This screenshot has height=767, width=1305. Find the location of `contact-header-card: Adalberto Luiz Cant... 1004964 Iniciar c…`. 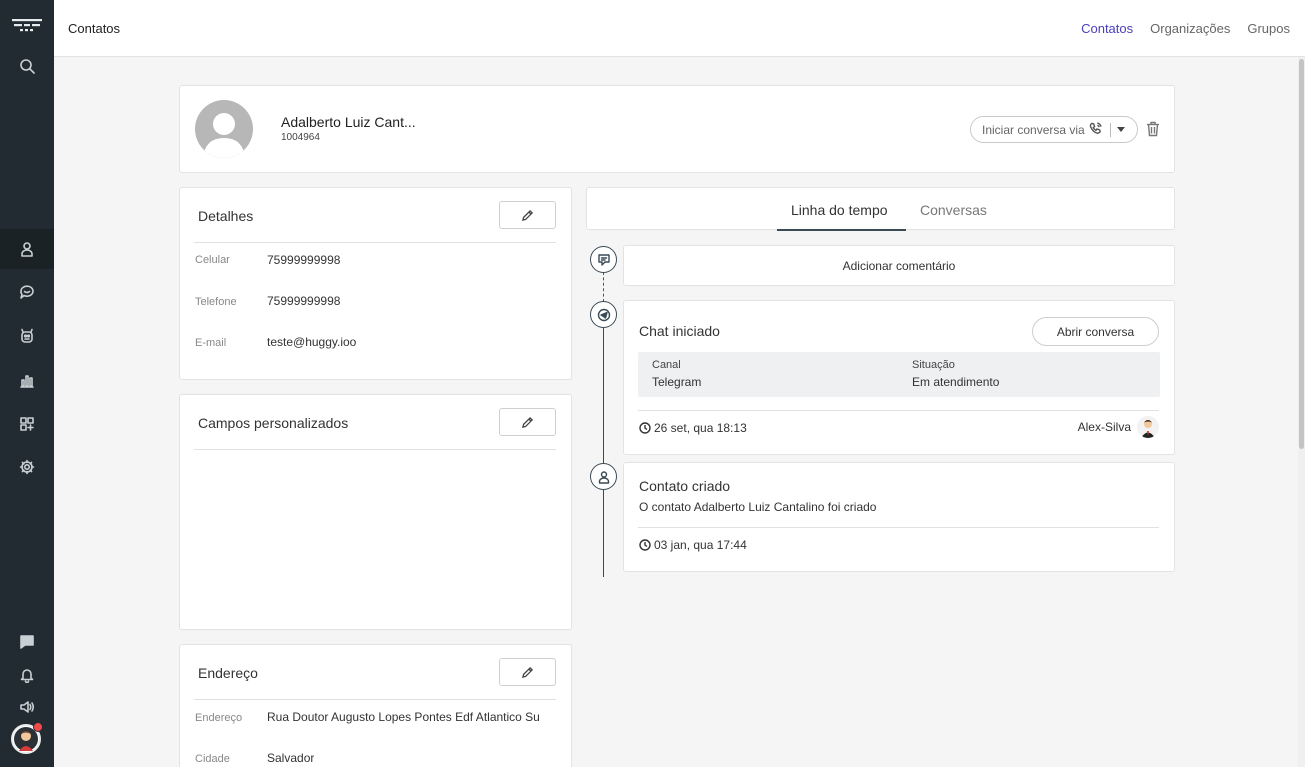

contact-header-card: Adalberto Luiz Cant... 1004964 Iniciar c… is located at coordinates (677, 129).